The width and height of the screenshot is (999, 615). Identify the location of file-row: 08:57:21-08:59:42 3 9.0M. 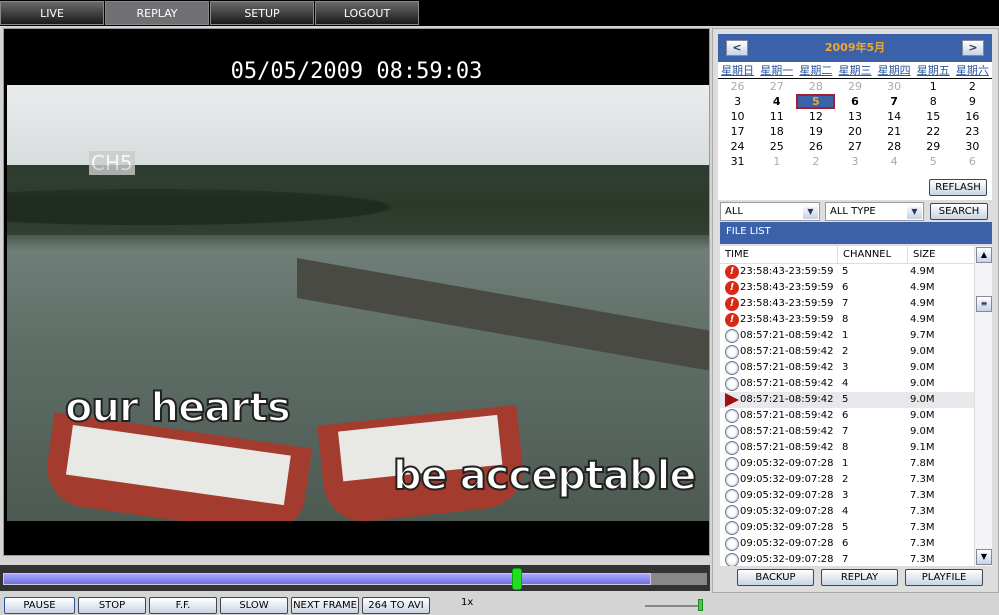
(856, 368).